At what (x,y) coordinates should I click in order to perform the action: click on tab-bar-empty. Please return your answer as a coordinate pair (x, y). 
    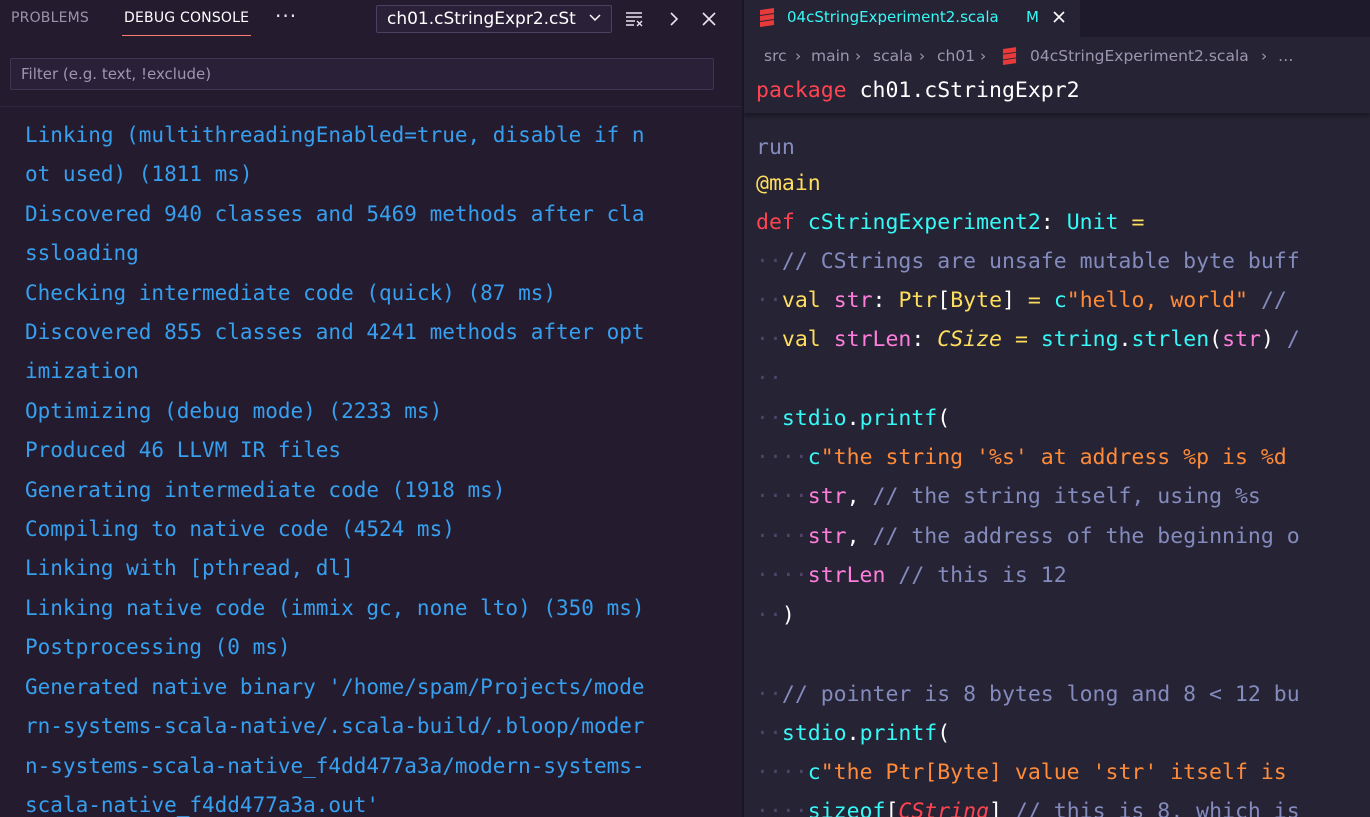
    Looking at the image, I should click on (1225, 18).